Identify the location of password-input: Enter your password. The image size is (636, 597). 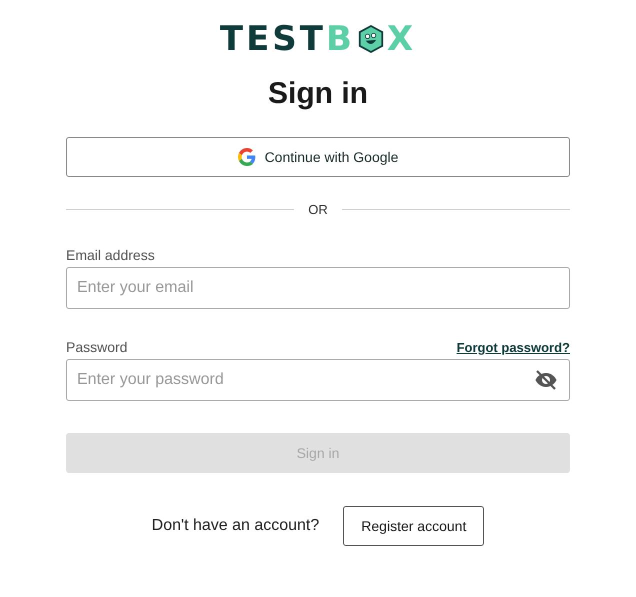
(318, 380).